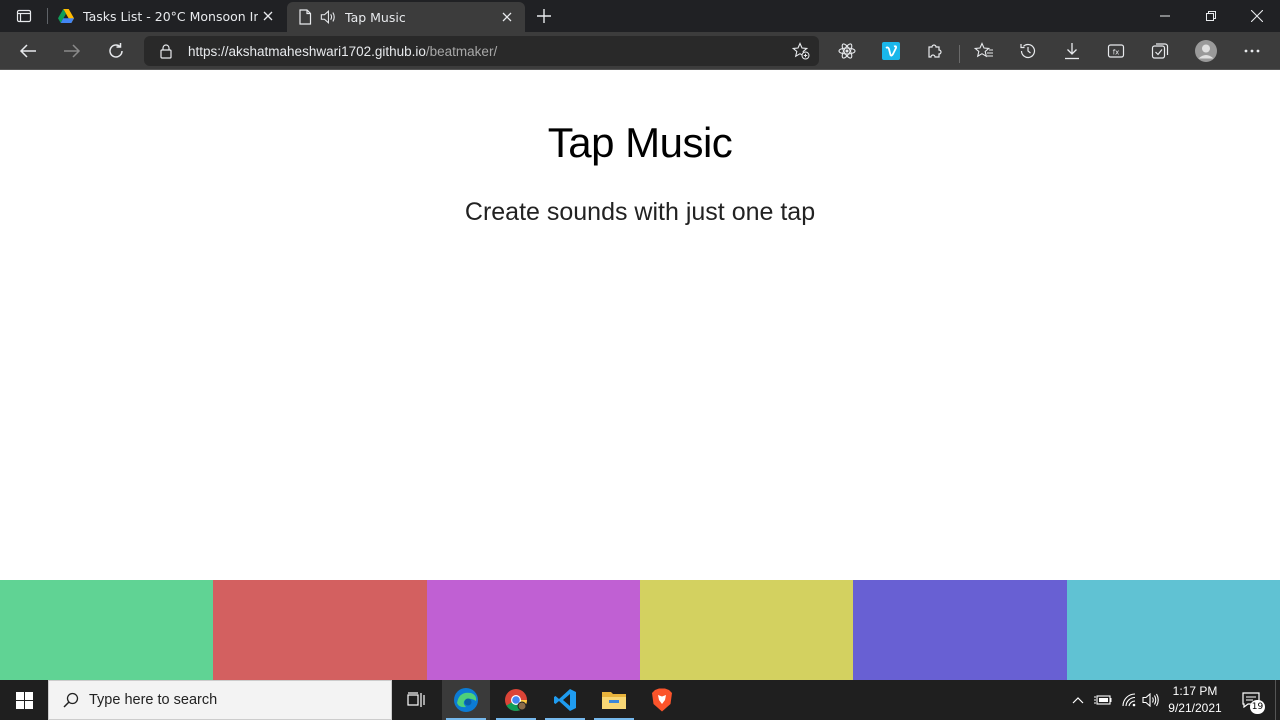  I want to click on edge-browser-icon, so click(466, 700).